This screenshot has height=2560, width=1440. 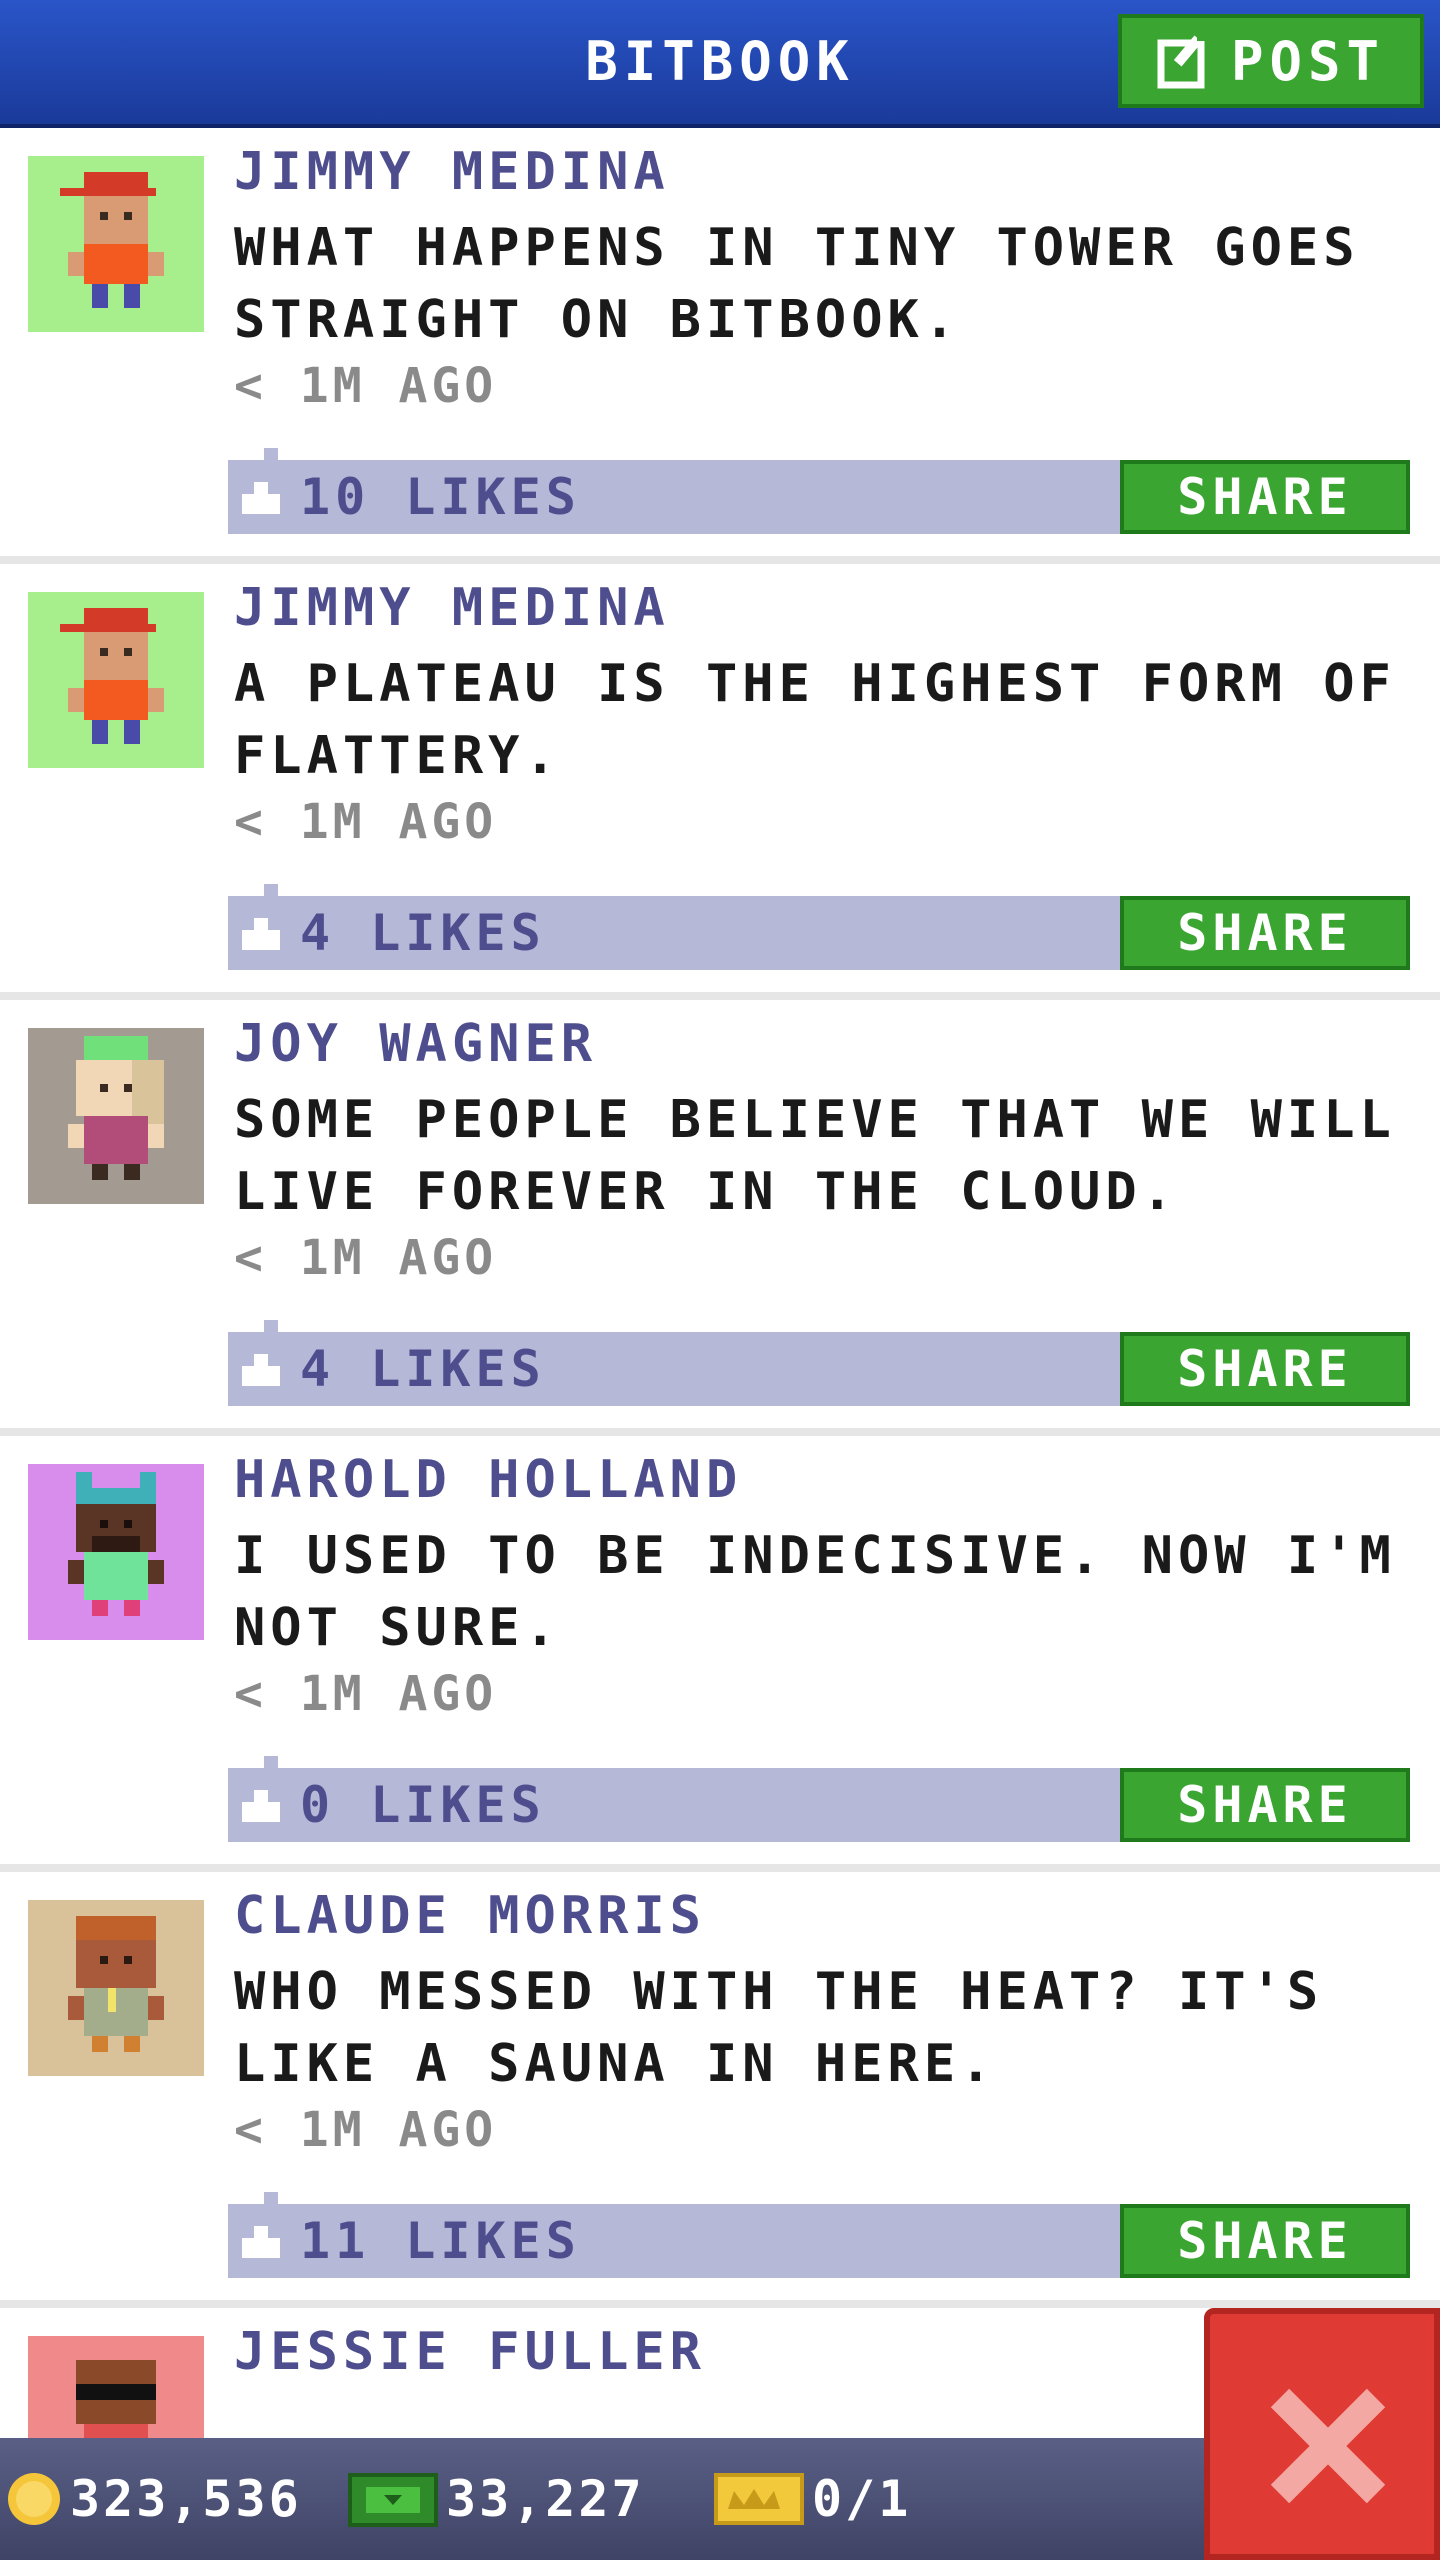 I want to click on likes-count: 10 LIKES, so click(x=440, y=497).